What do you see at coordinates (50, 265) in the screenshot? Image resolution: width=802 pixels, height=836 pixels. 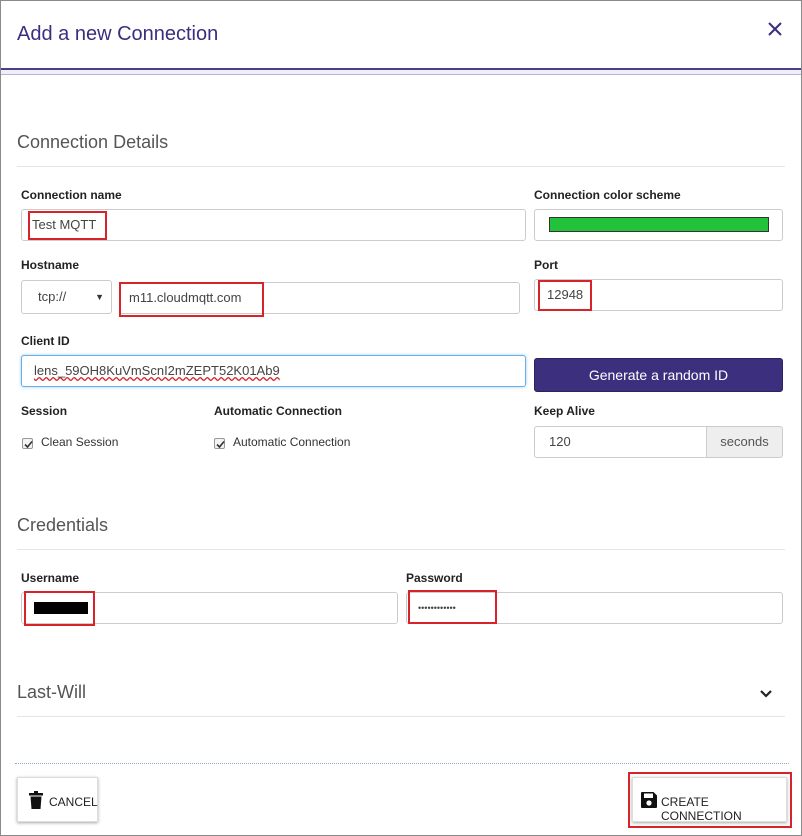 I see `hostname-label: Hostname` at bounding box center [50, 265].